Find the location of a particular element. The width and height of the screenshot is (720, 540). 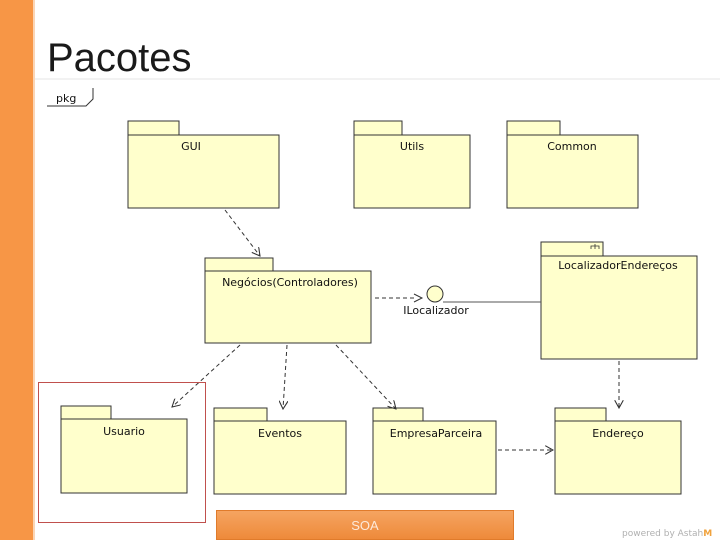

package-endereco-label: Endereço is located at coordinates (618, 433).